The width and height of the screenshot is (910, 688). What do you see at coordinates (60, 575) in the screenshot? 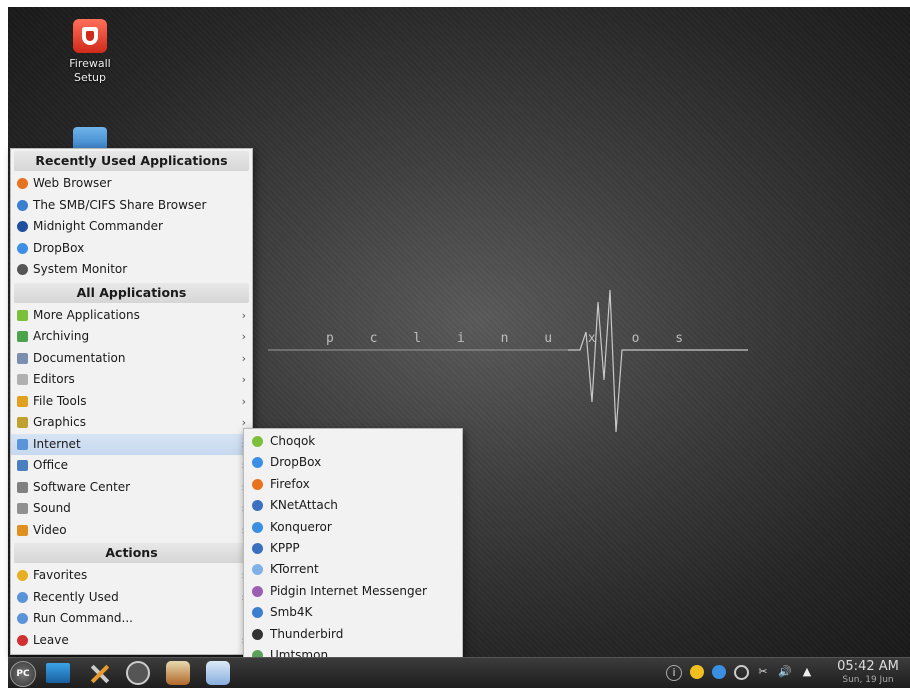
I see `action-label: Favorites` at bounding box center [60, 575].